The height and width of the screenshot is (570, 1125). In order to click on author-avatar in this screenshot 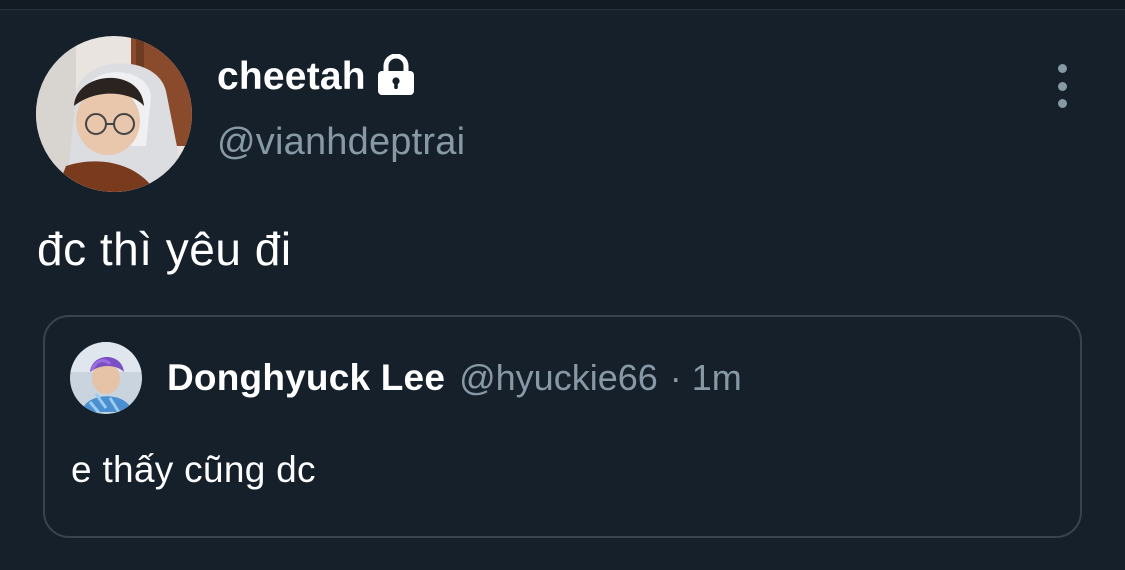, I will do `click(114, 114)`.